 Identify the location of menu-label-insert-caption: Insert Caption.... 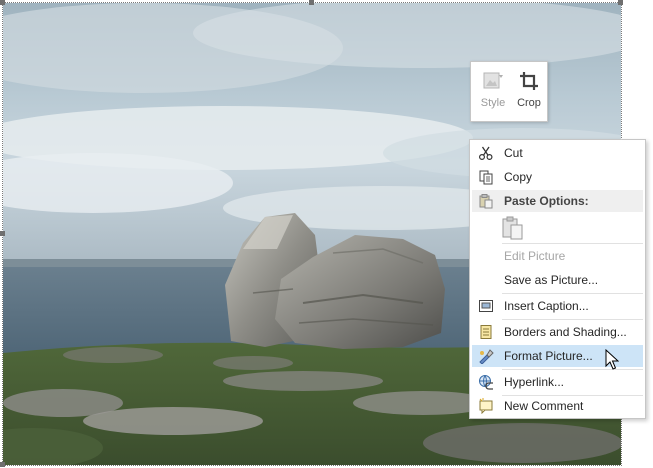
(546, 306).